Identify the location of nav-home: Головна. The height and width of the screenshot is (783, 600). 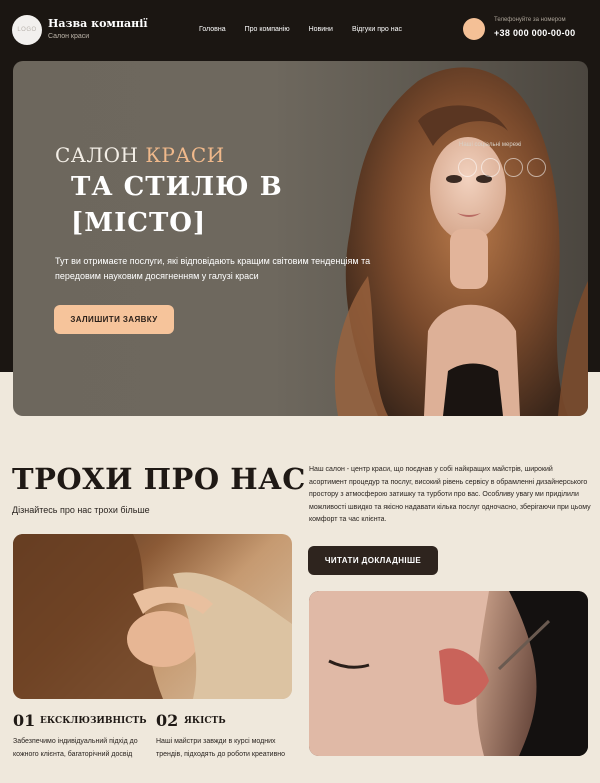
(212, 29).